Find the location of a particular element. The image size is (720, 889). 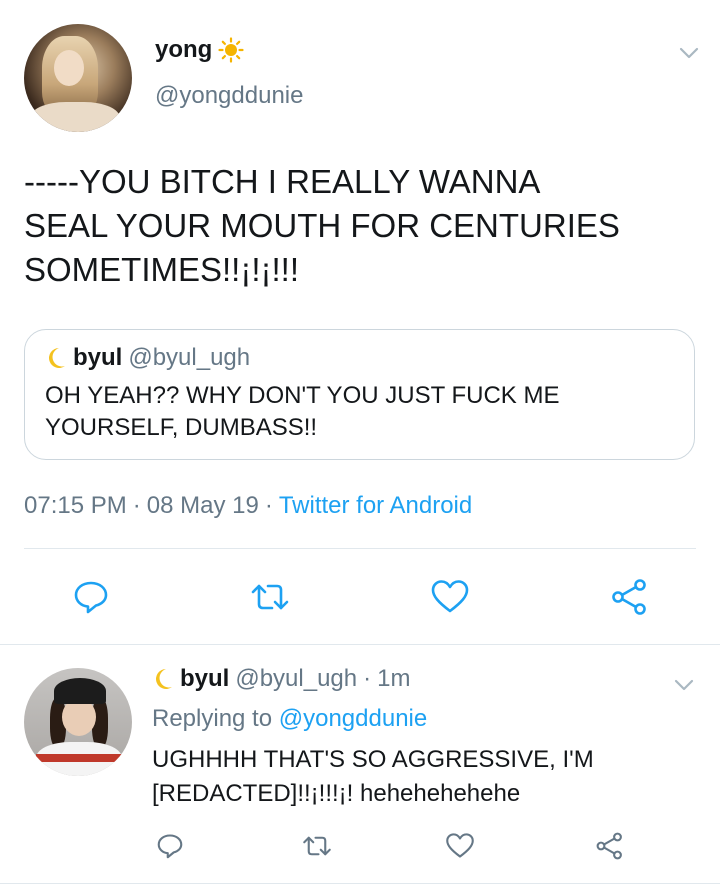

sun-icon is located at coordinates (231, 50).